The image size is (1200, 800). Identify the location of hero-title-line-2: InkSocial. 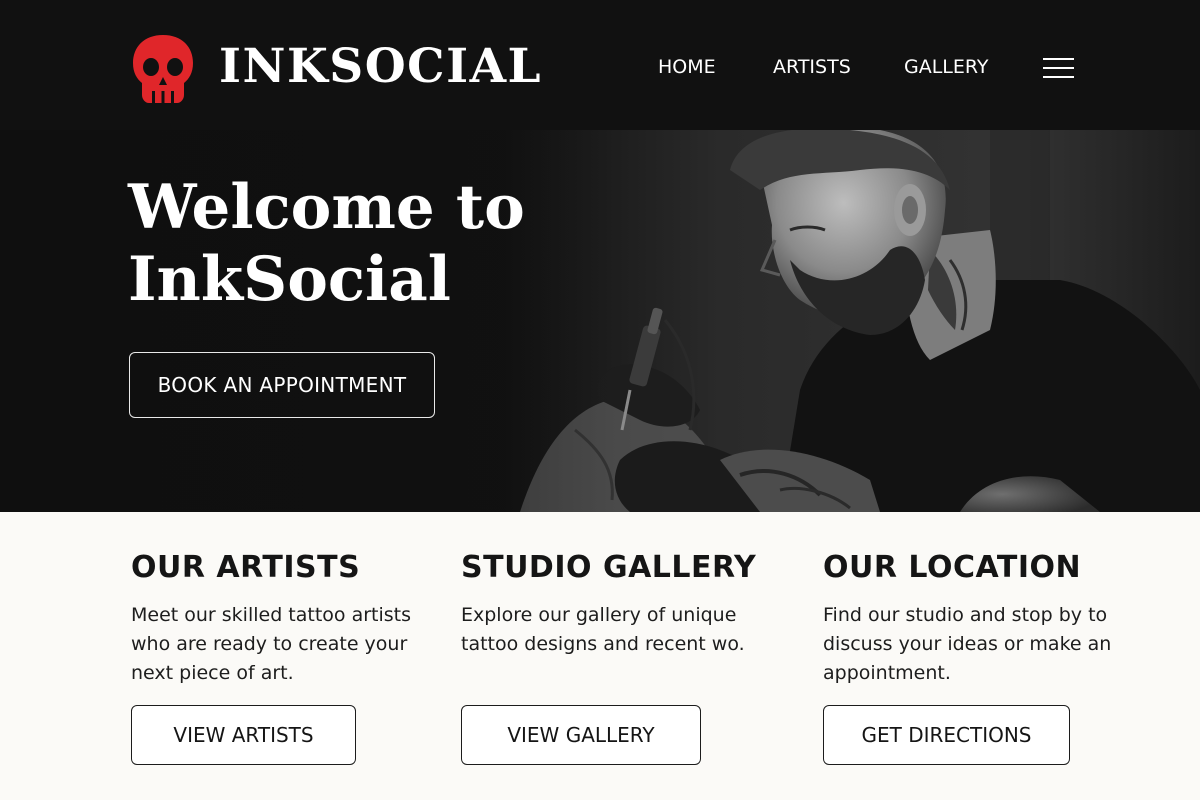
(289, 279).